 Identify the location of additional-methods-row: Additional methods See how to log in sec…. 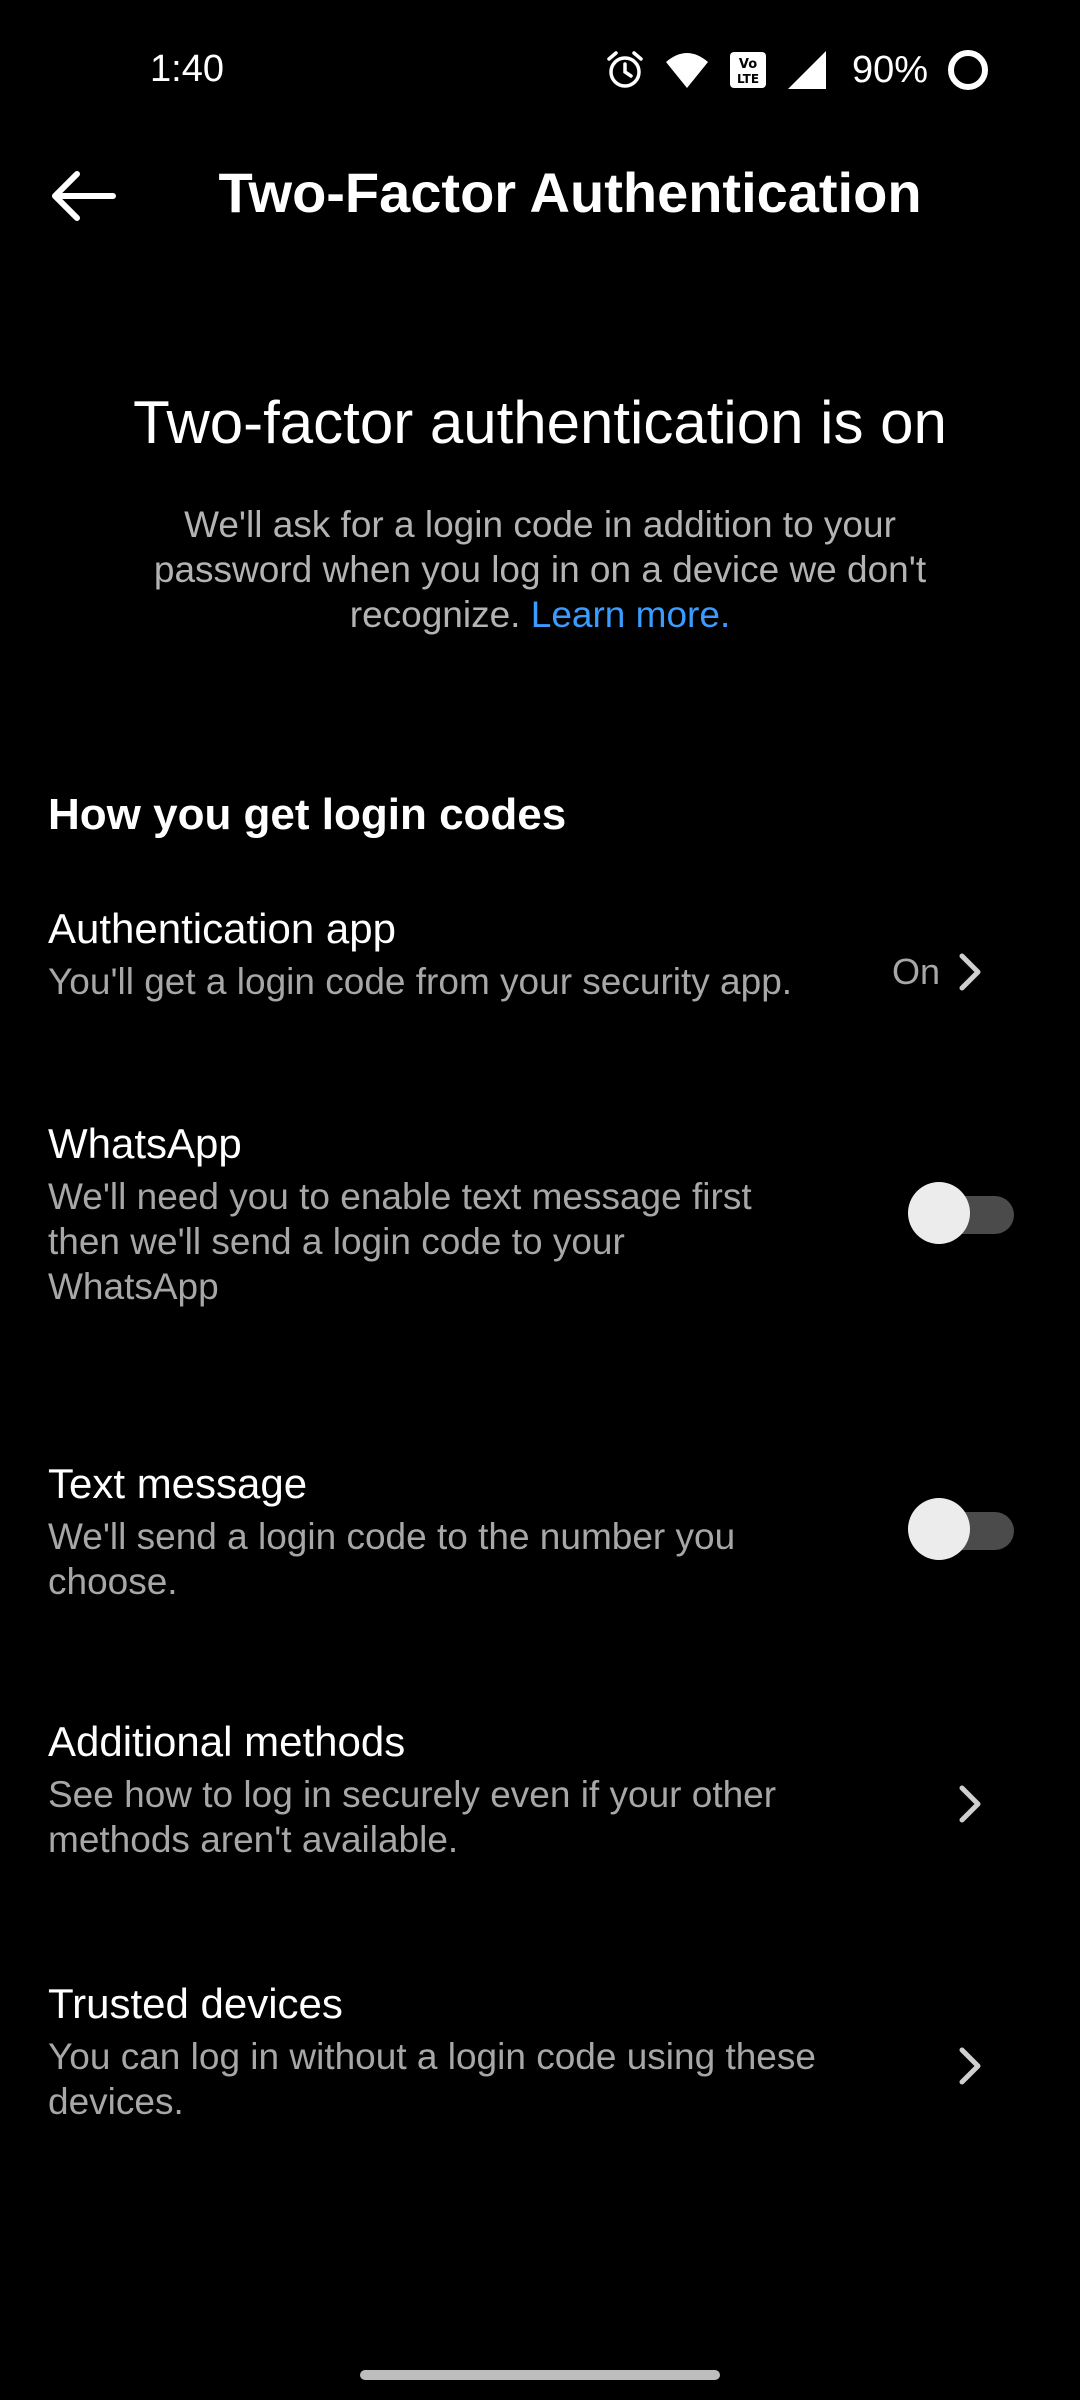
(543, 1791).